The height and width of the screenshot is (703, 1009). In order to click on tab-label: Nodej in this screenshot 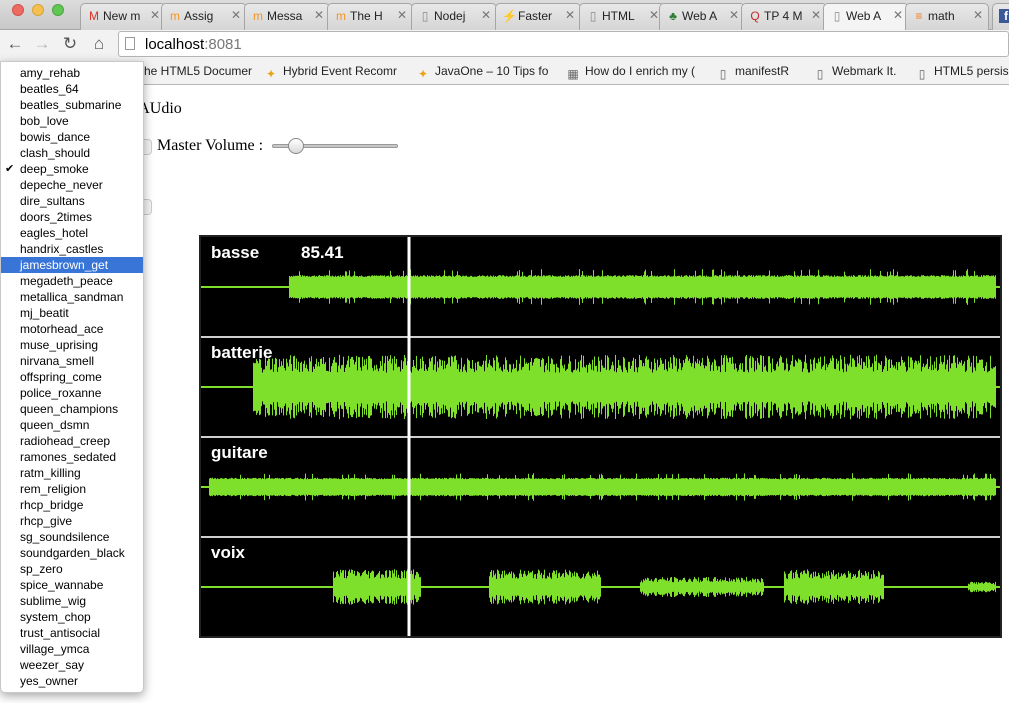, I will do `click(450, 16)`.